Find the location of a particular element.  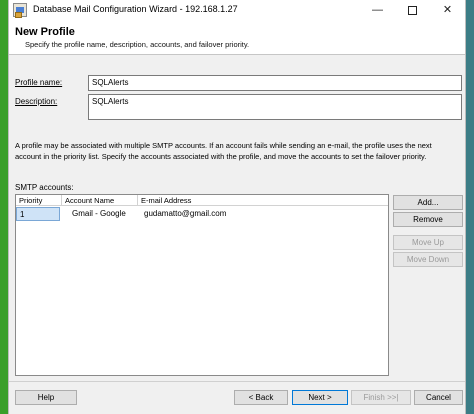

minimize-button: — is located at coordinates (377, 10).